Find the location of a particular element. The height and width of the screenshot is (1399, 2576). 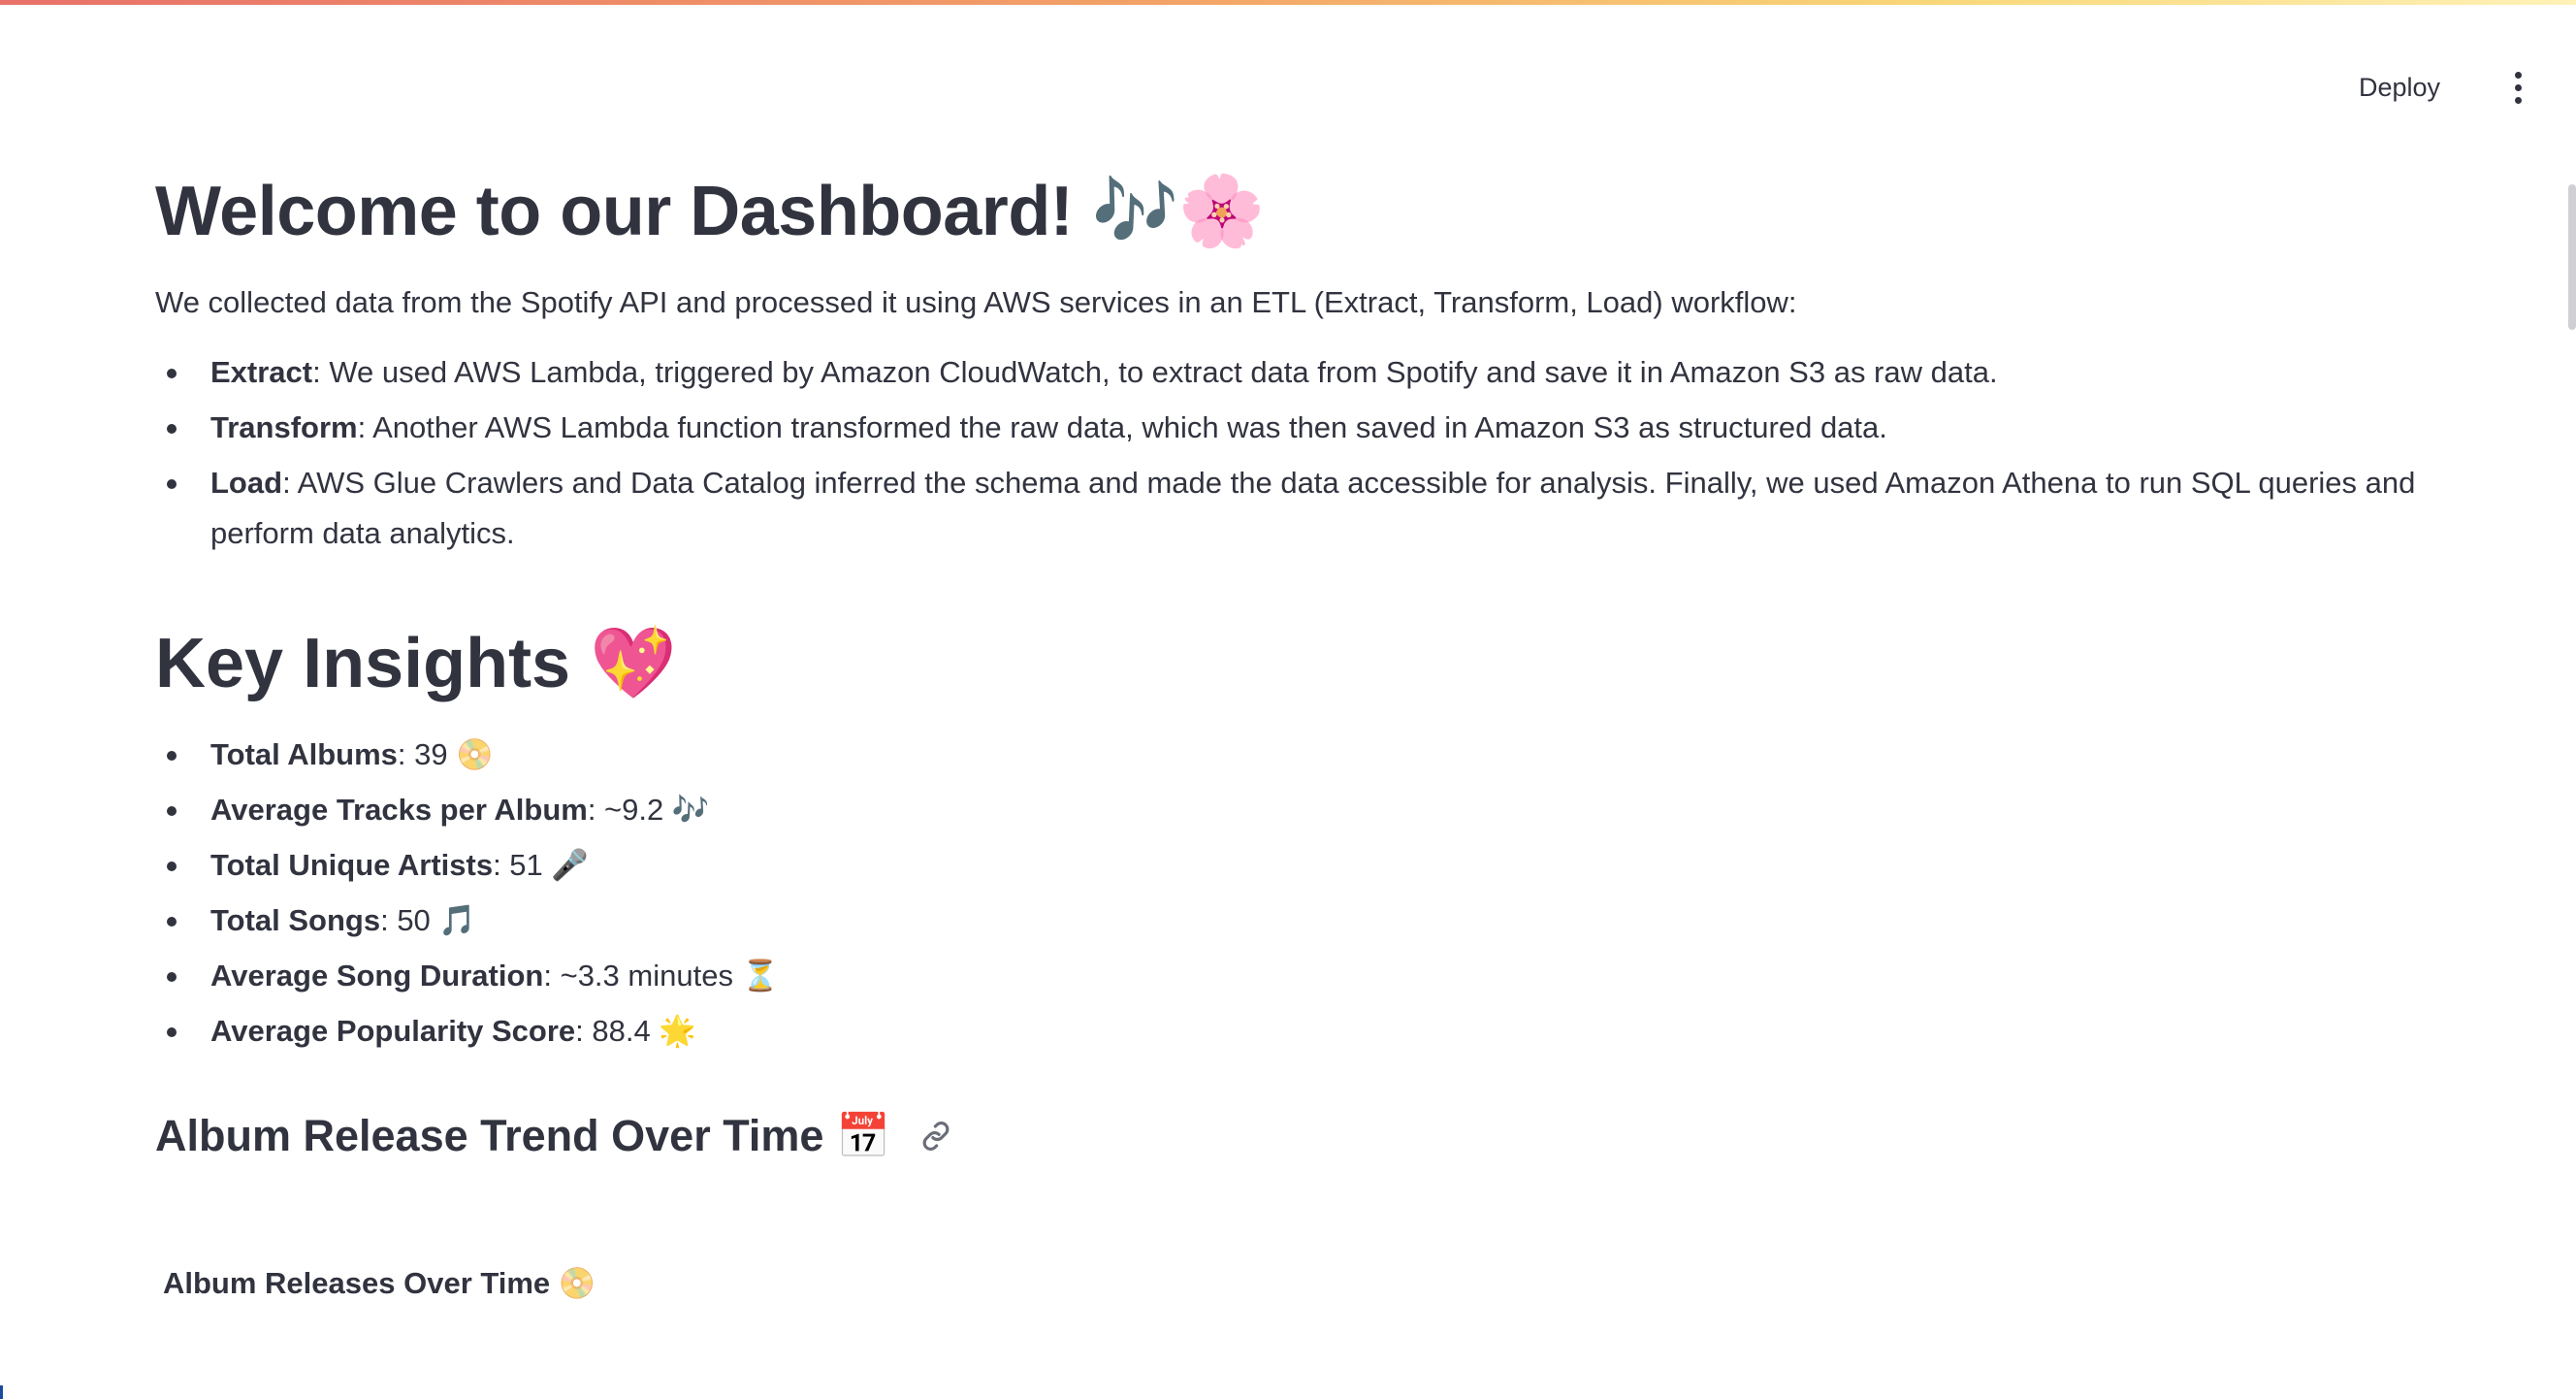

list-item: Average Tracks per Album: ~9.2 🎶 is located at coordinates (1290, 810).